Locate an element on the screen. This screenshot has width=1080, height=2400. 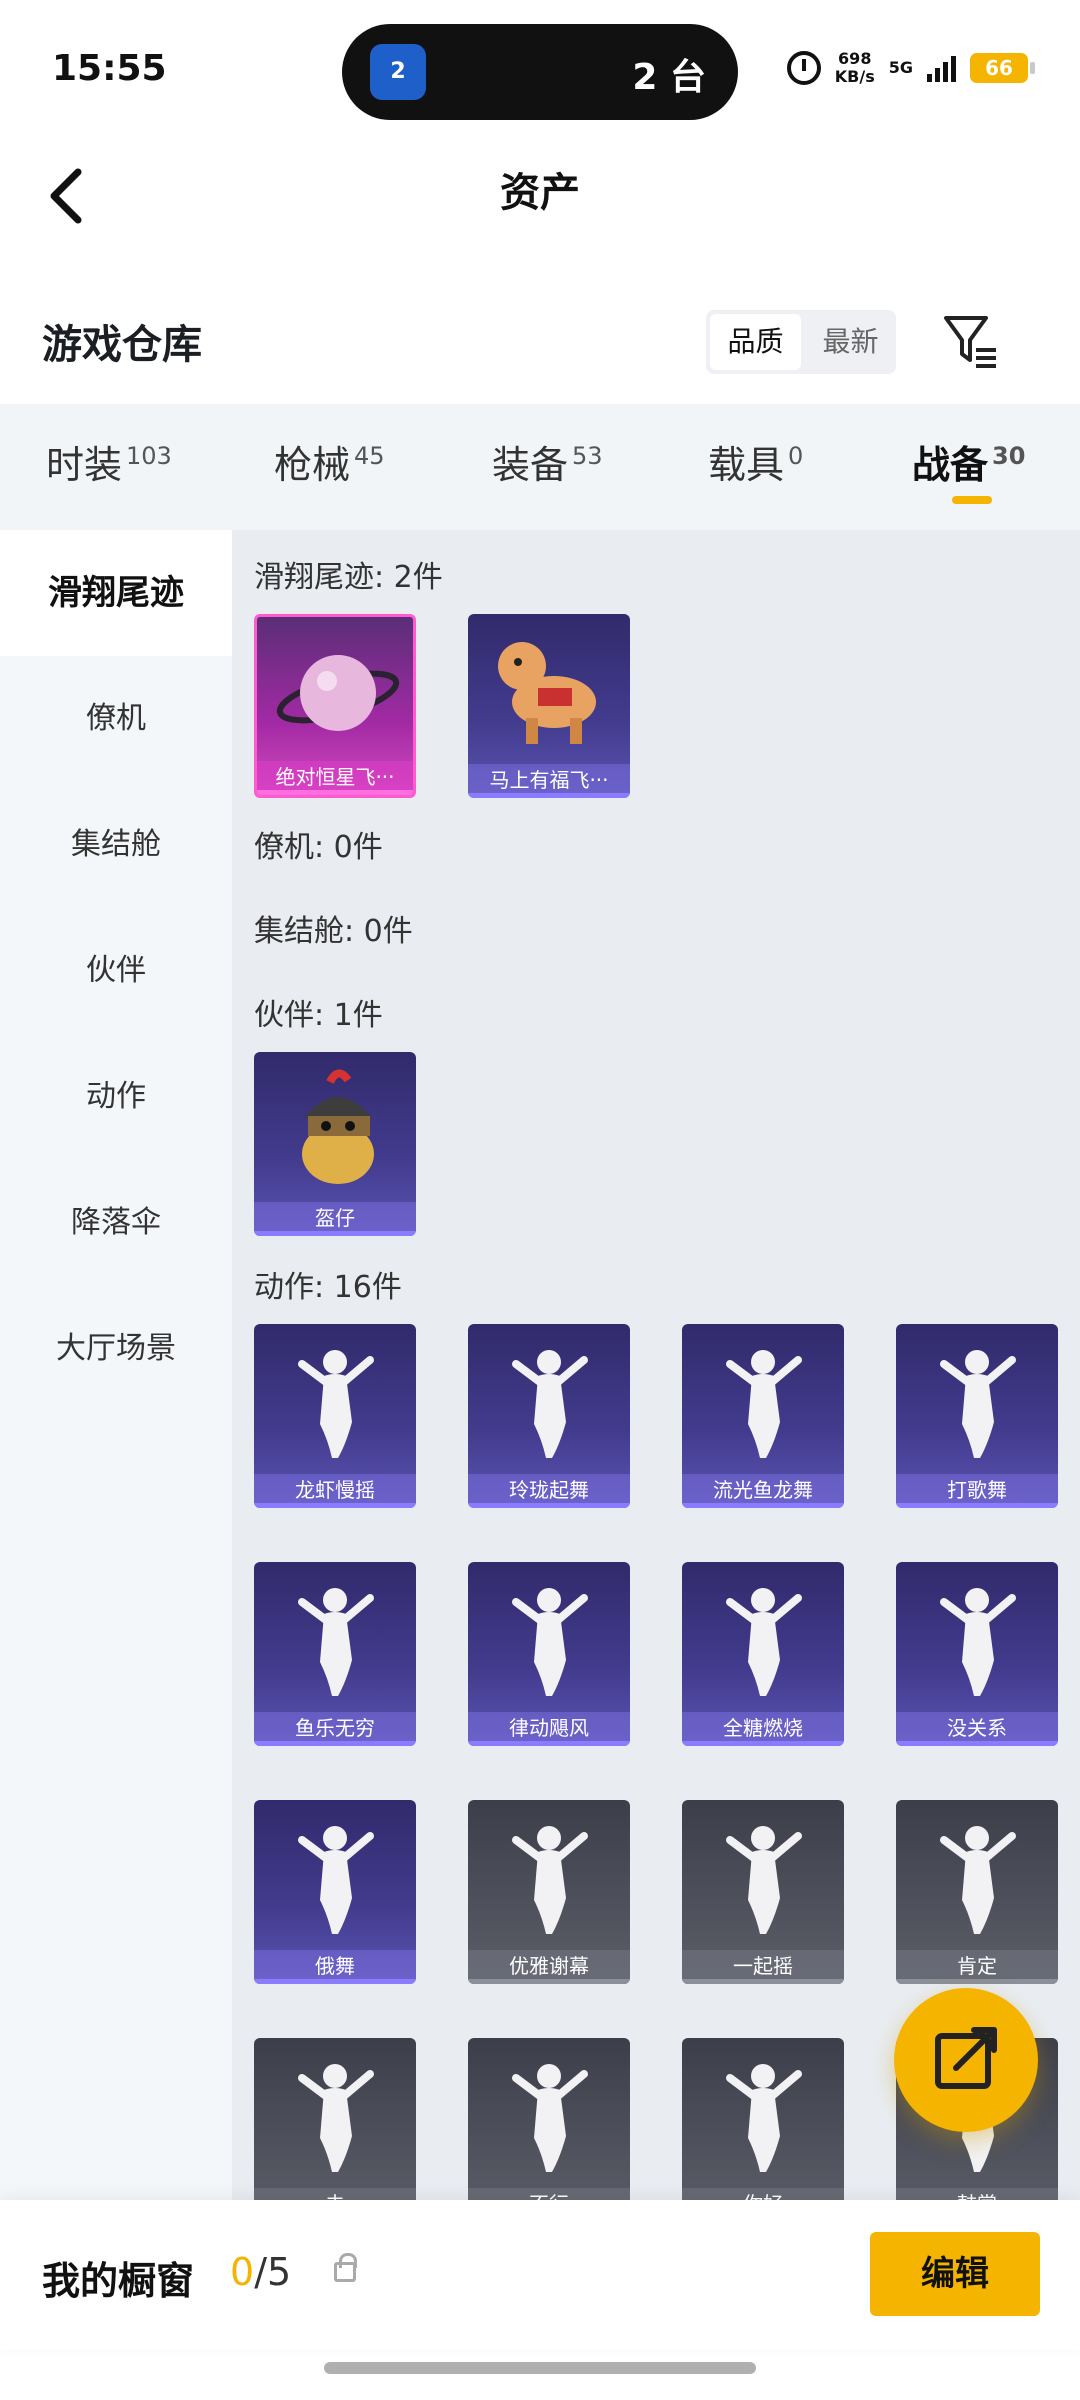
status-bar: 15:55 2 2 台 698 KB/s 5G 66 is located at coordinates (540, 70).